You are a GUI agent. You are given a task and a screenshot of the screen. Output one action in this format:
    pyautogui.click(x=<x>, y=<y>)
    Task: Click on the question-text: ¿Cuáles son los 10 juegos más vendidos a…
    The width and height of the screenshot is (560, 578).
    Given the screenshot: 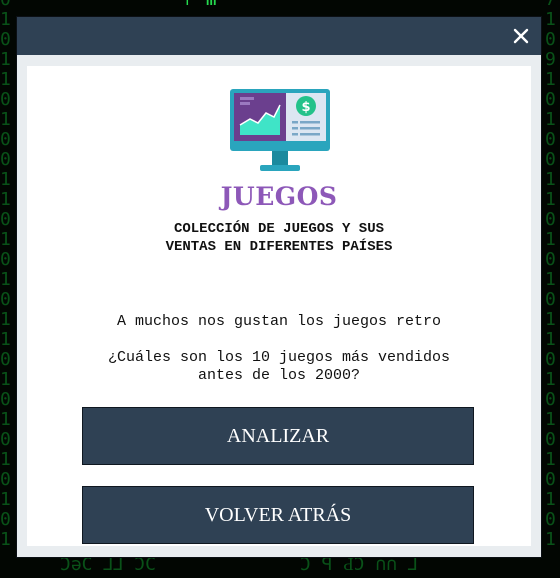 What is the action you would take?
    pyautogui.click(x=279, y=366)
    